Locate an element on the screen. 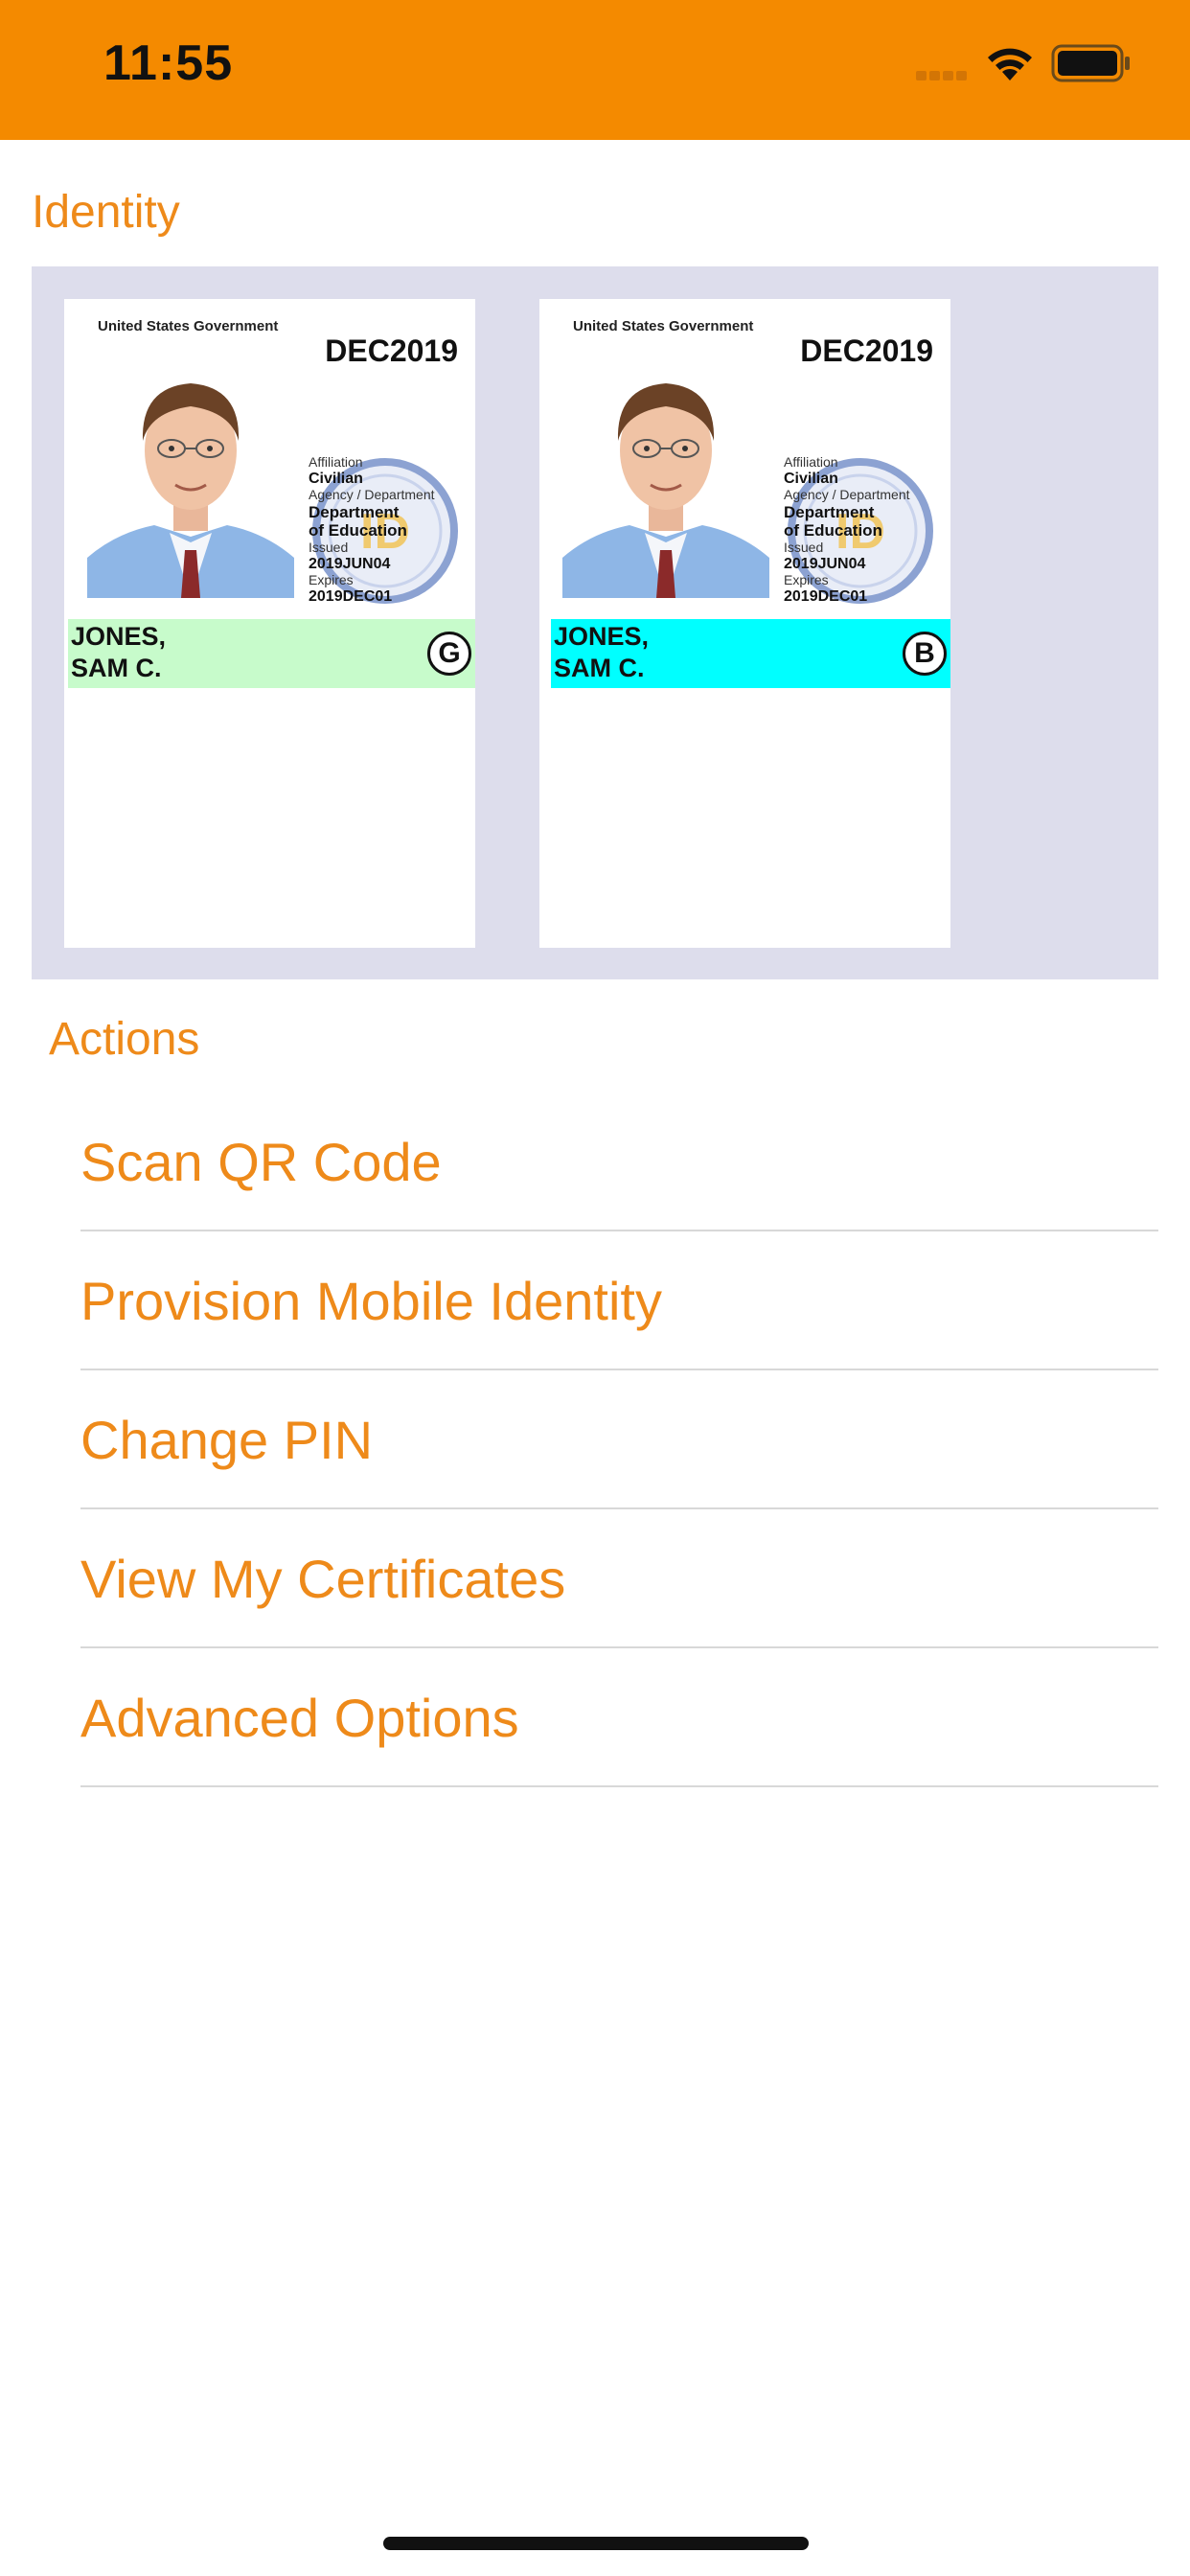 Image resolution: width=1190 pixels, height=2576 pixels. action-label: Advanced Options is located at coordinates (300, 1718).